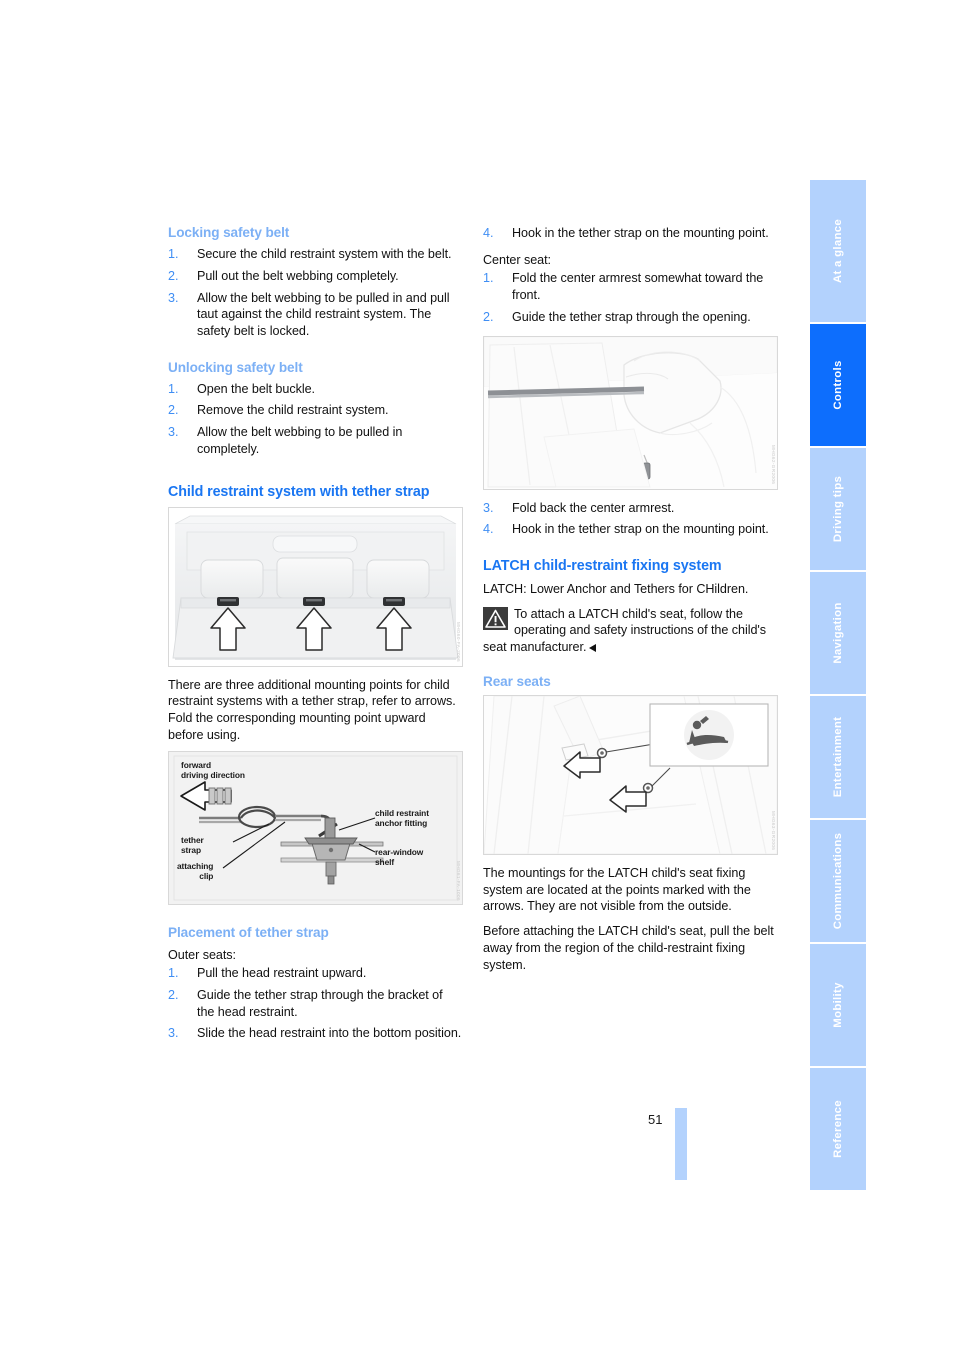  I want to click on figure-rear-shelf-mounting-points: MHG60-FA-2006, so click(315, 586).